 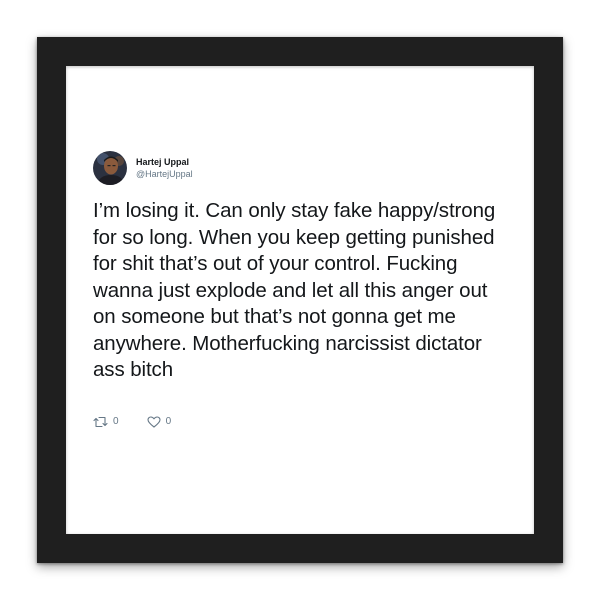 I want to click on heart-icon, so click(x=154, y=421).